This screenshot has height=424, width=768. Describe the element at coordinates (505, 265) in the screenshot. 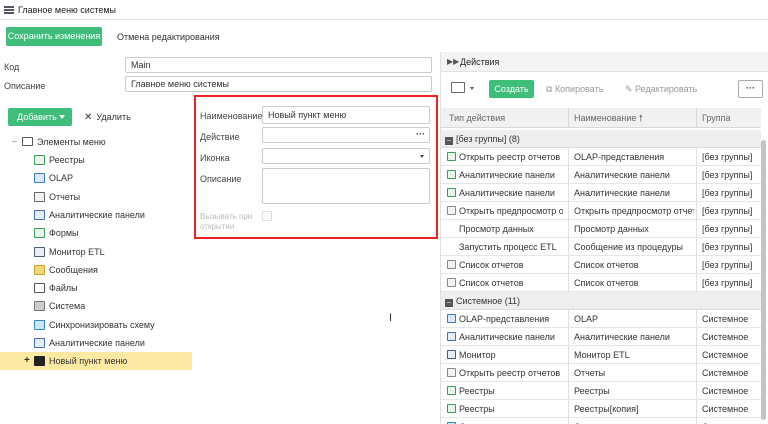

I see `cell-type: Список отчетов` at that location.